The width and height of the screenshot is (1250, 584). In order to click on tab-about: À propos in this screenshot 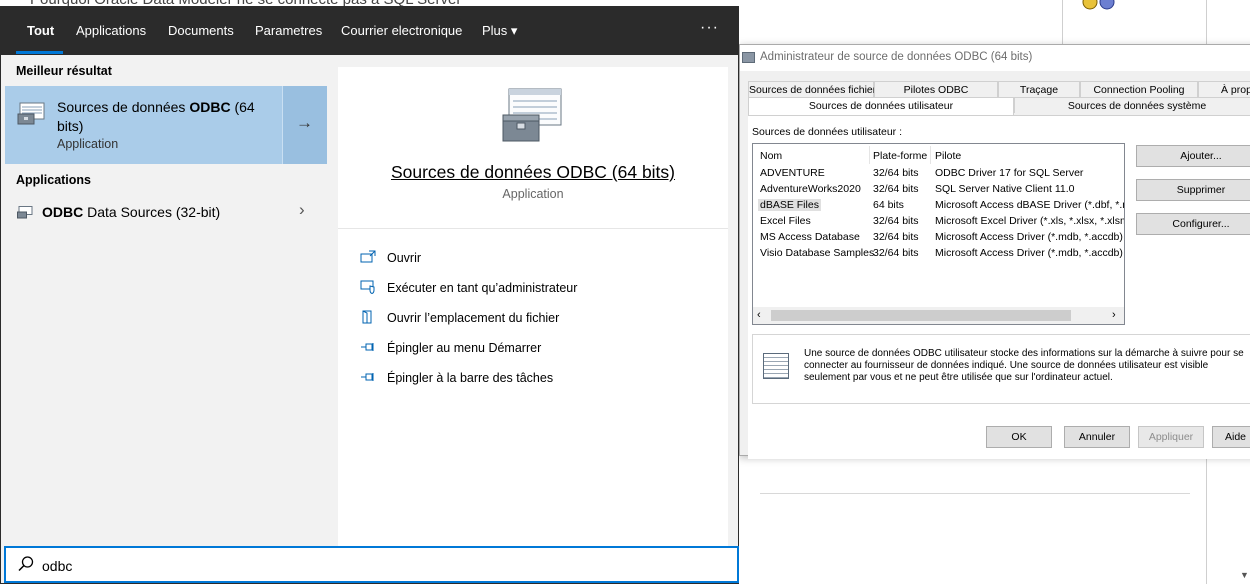, I will do `click(1224, 89)`.